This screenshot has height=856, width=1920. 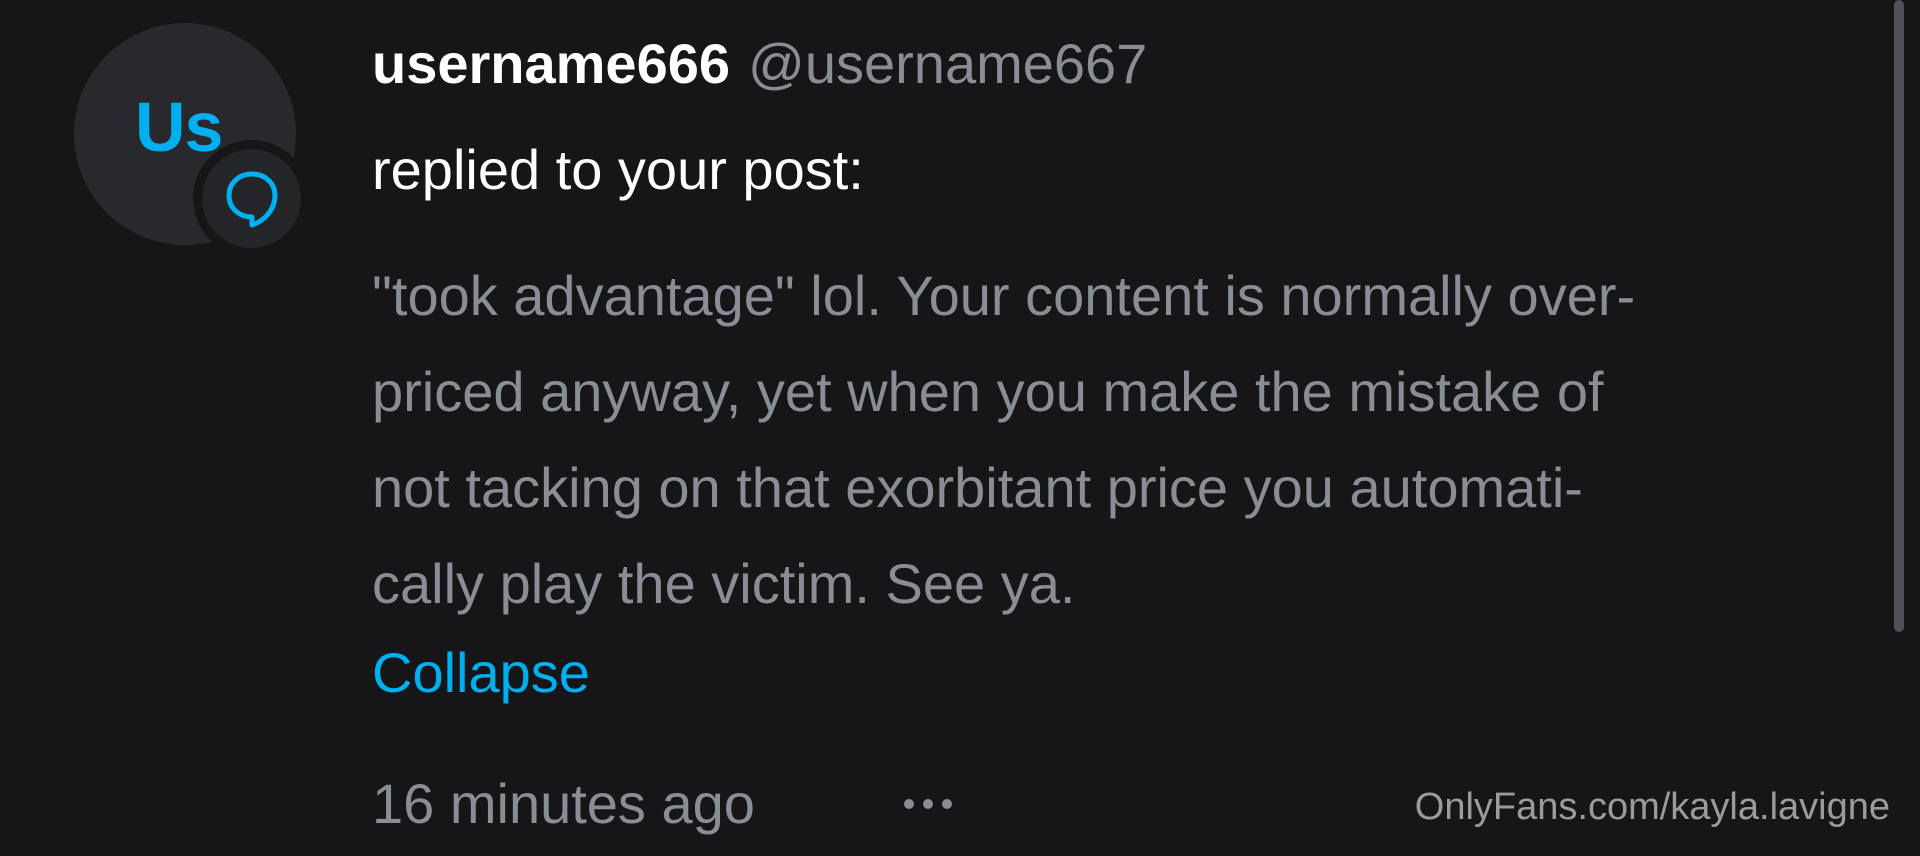 I want to click on timestamp: 16 minutes ago, so click(x=563, y=803).